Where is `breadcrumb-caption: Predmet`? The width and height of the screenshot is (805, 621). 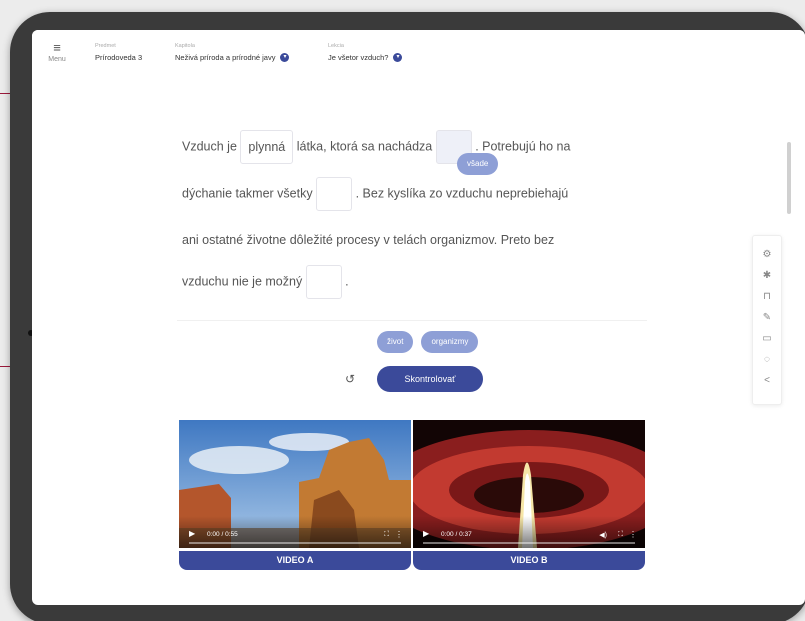
breadcrumb-caption: Predmet is located at coordinates (105, 46).